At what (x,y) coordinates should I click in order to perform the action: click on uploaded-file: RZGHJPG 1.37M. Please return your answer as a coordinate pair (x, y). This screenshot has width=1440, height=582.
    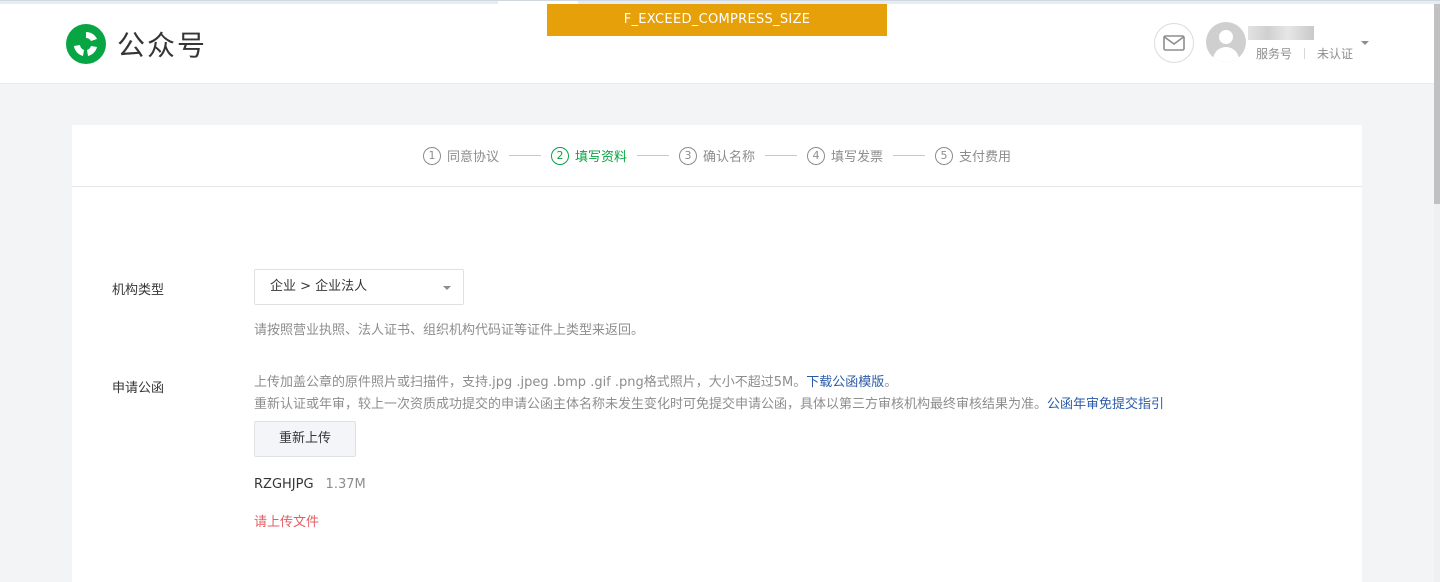
    Looking at the image, I should click on (310, 484).